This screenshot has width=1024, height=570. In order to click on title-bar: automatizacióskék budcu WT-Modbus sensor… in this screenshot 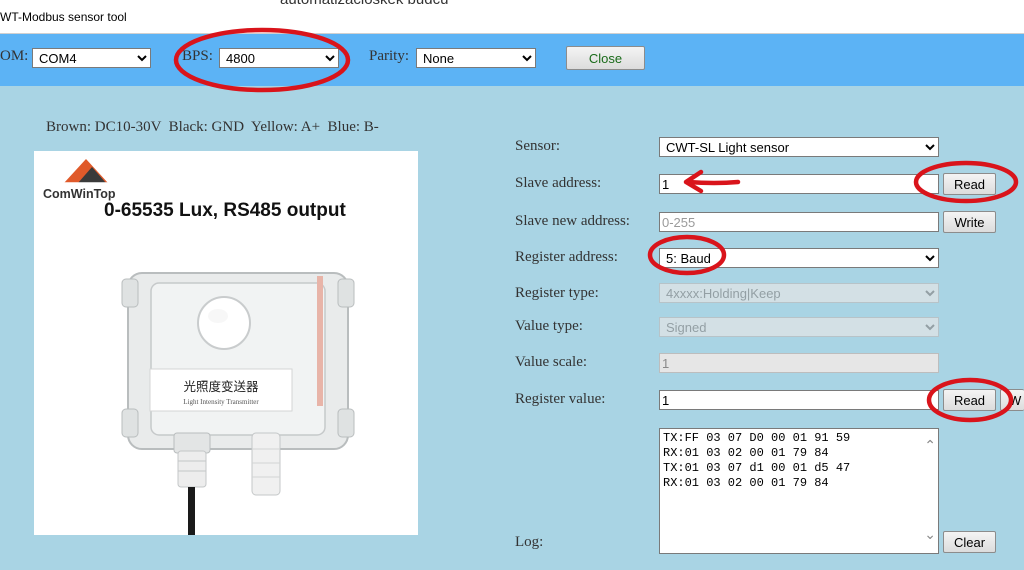, I will do `click(512, 17)`.